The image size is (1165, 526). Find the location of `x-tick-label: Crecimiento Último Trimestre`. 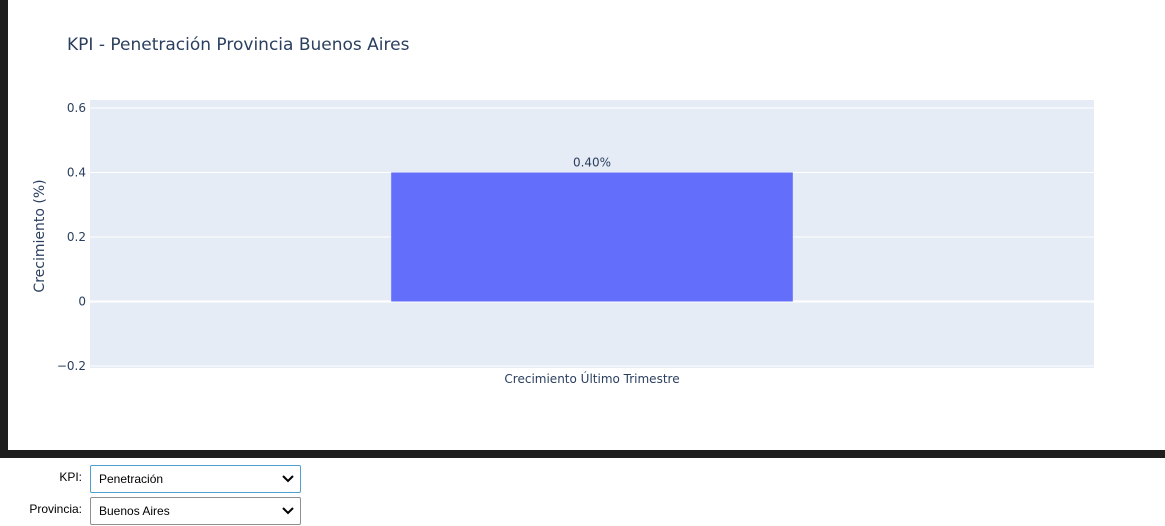

x-tick-label: Crecimiento Último Trimestre is located at coordinates (591, 378).